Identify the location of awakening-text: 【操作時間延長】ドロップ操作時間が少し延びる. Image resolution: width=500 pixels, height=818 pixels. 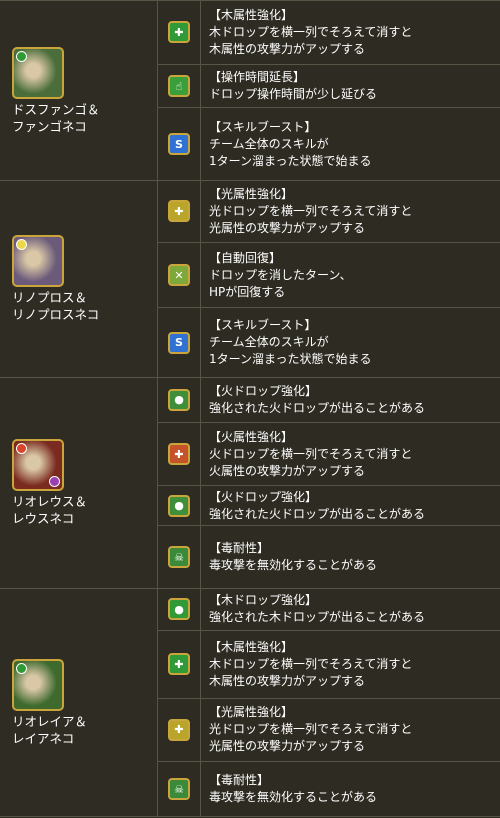
(289, 86).